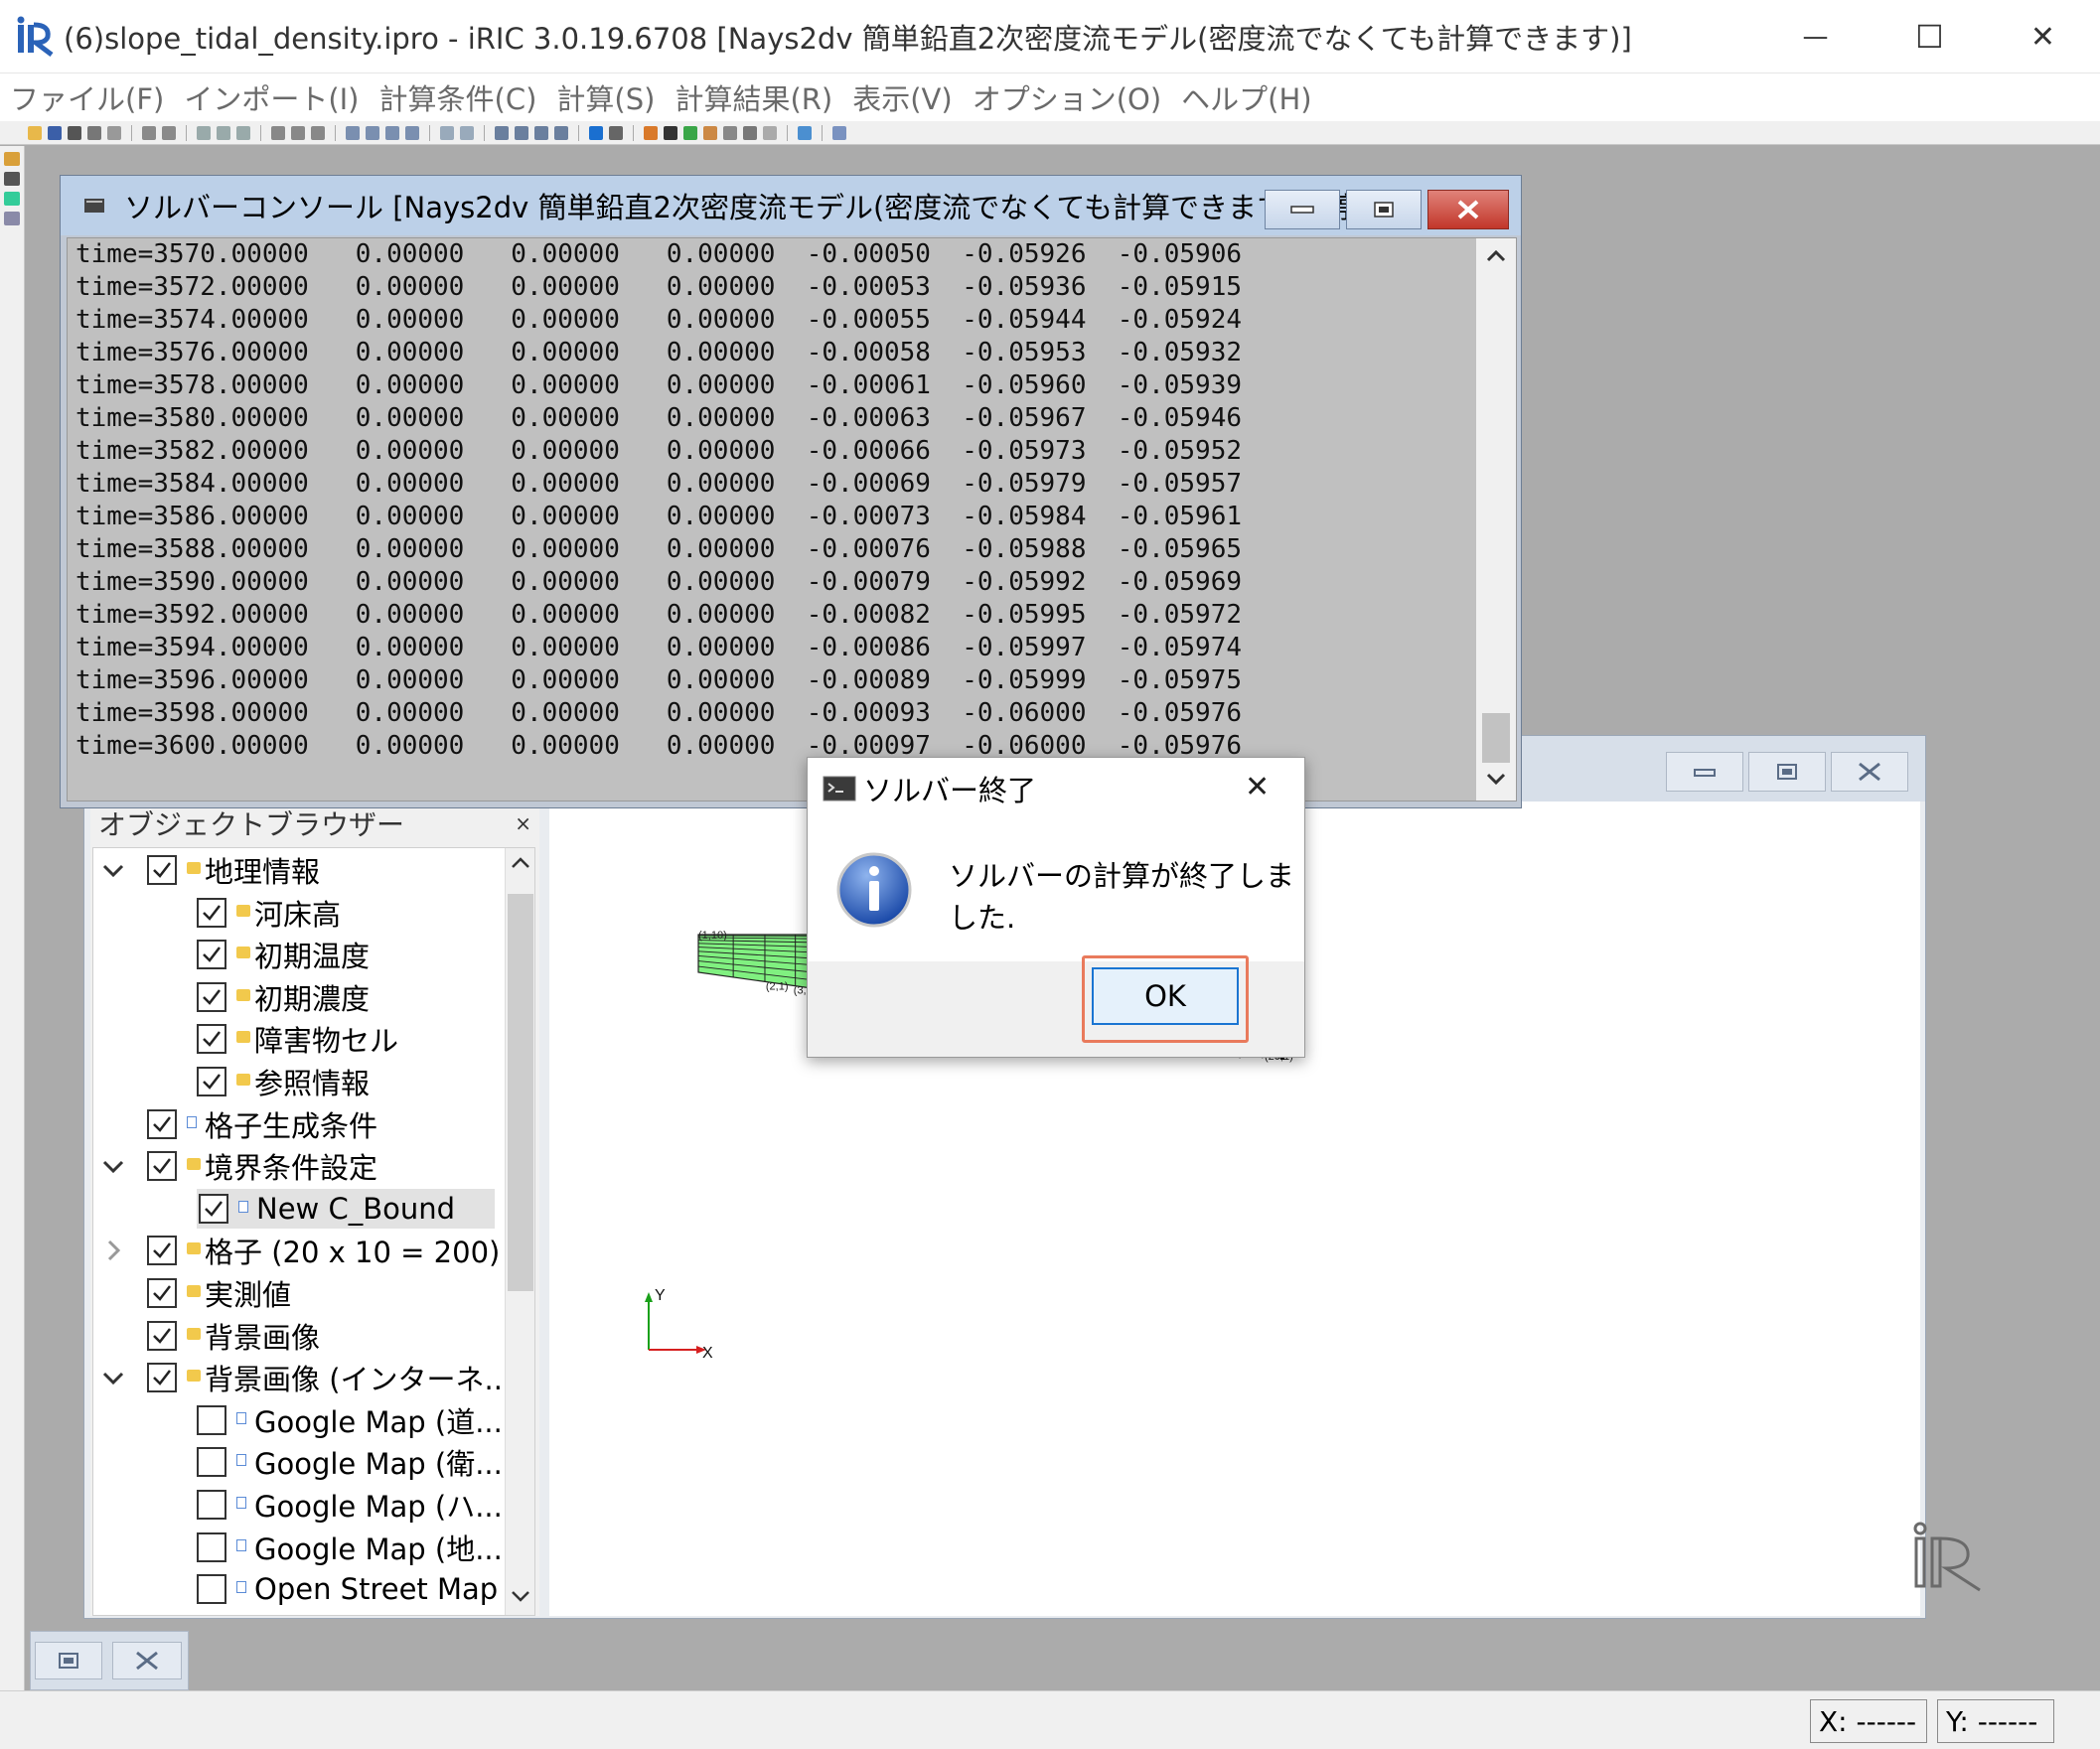 The height and width of the screenshot is (1749, 2100). Describe the element at coordinates (372, 132) in the screenshot. I see `pan-right-icon` at that location.